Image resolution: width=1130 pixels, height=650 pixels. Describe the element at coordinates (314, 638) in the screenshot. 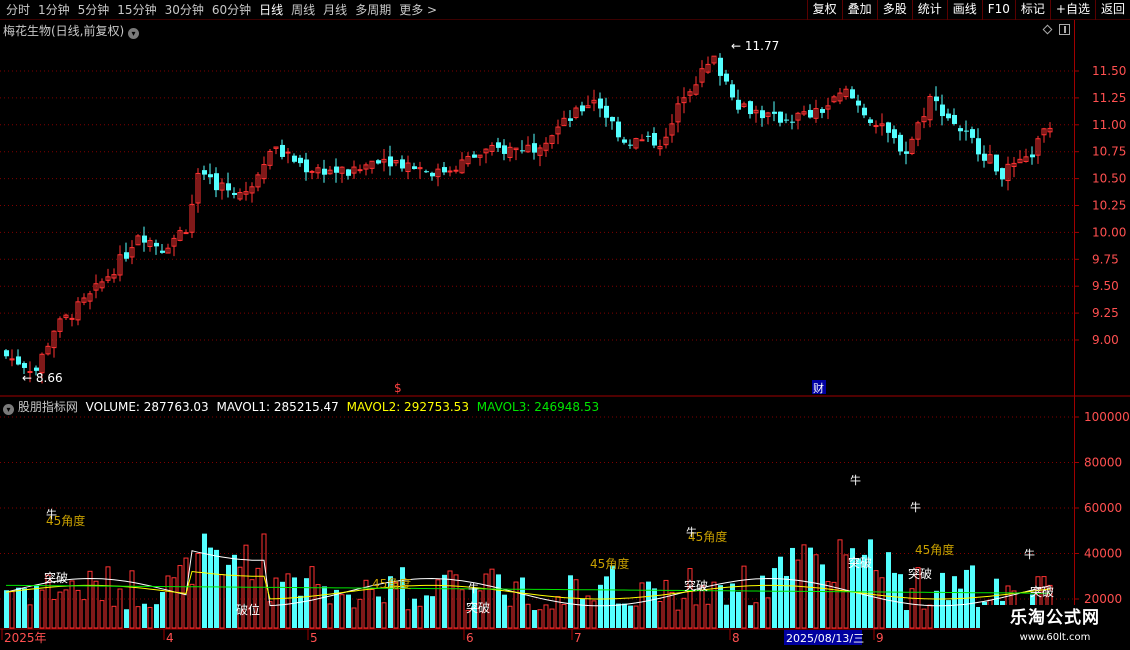

I see `date-label: 5` at that location.